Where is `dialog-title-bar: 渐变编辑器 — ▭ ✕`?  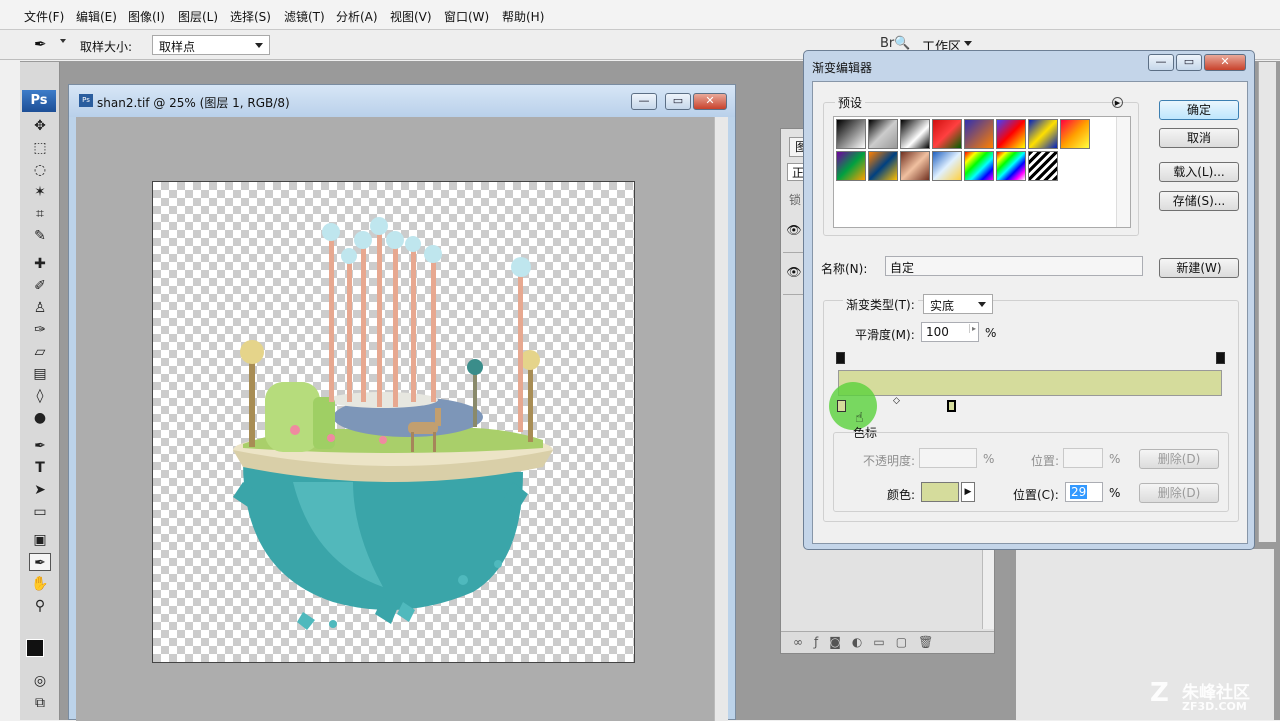 dialog-title-bar: 渐变编辑器 — ▭ ✕ is located at coordinates (1029, 66).